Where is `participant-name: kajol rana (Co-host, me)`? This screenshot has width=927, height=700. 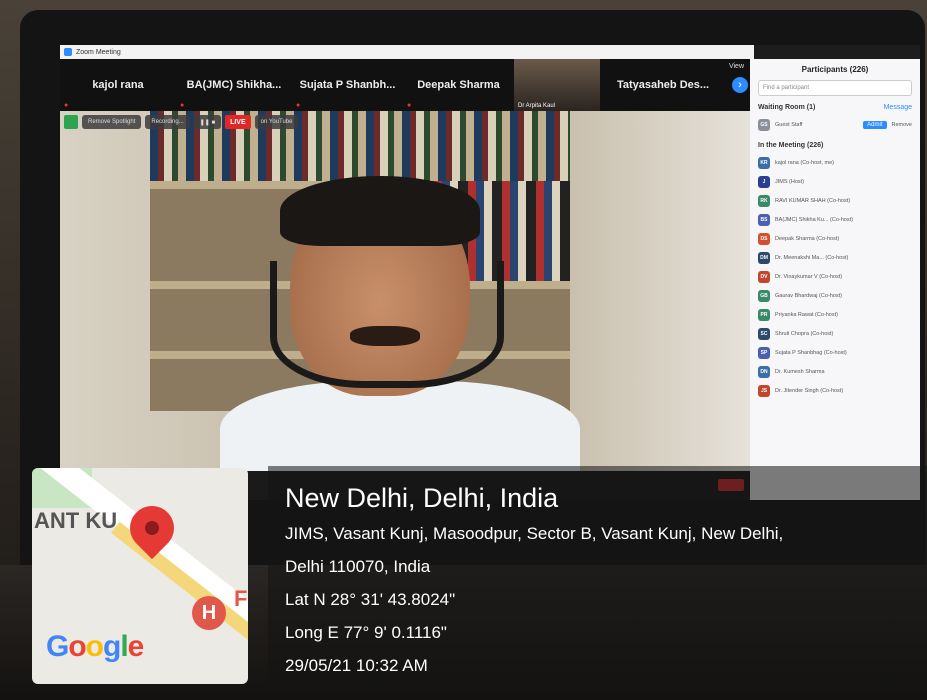 participant-name: kajol rana (Co-host, me) is located at coordinates (804, 162).